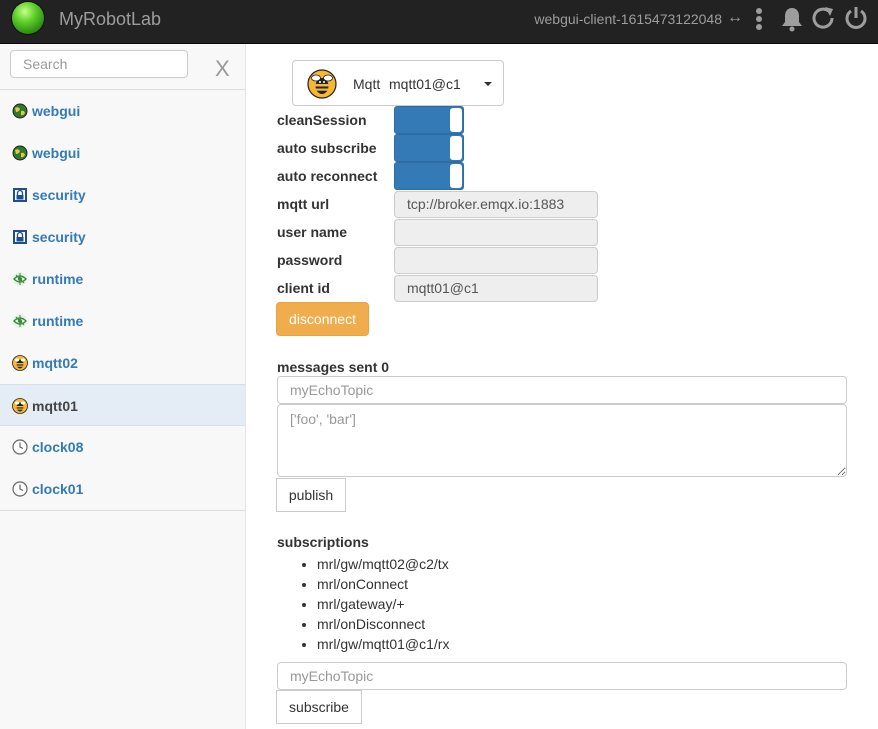  Describe the element at coordinates (383, 644) in the screenshot. I see `list-item: mrl/gw/mqtt01@c1/rx` at that location.